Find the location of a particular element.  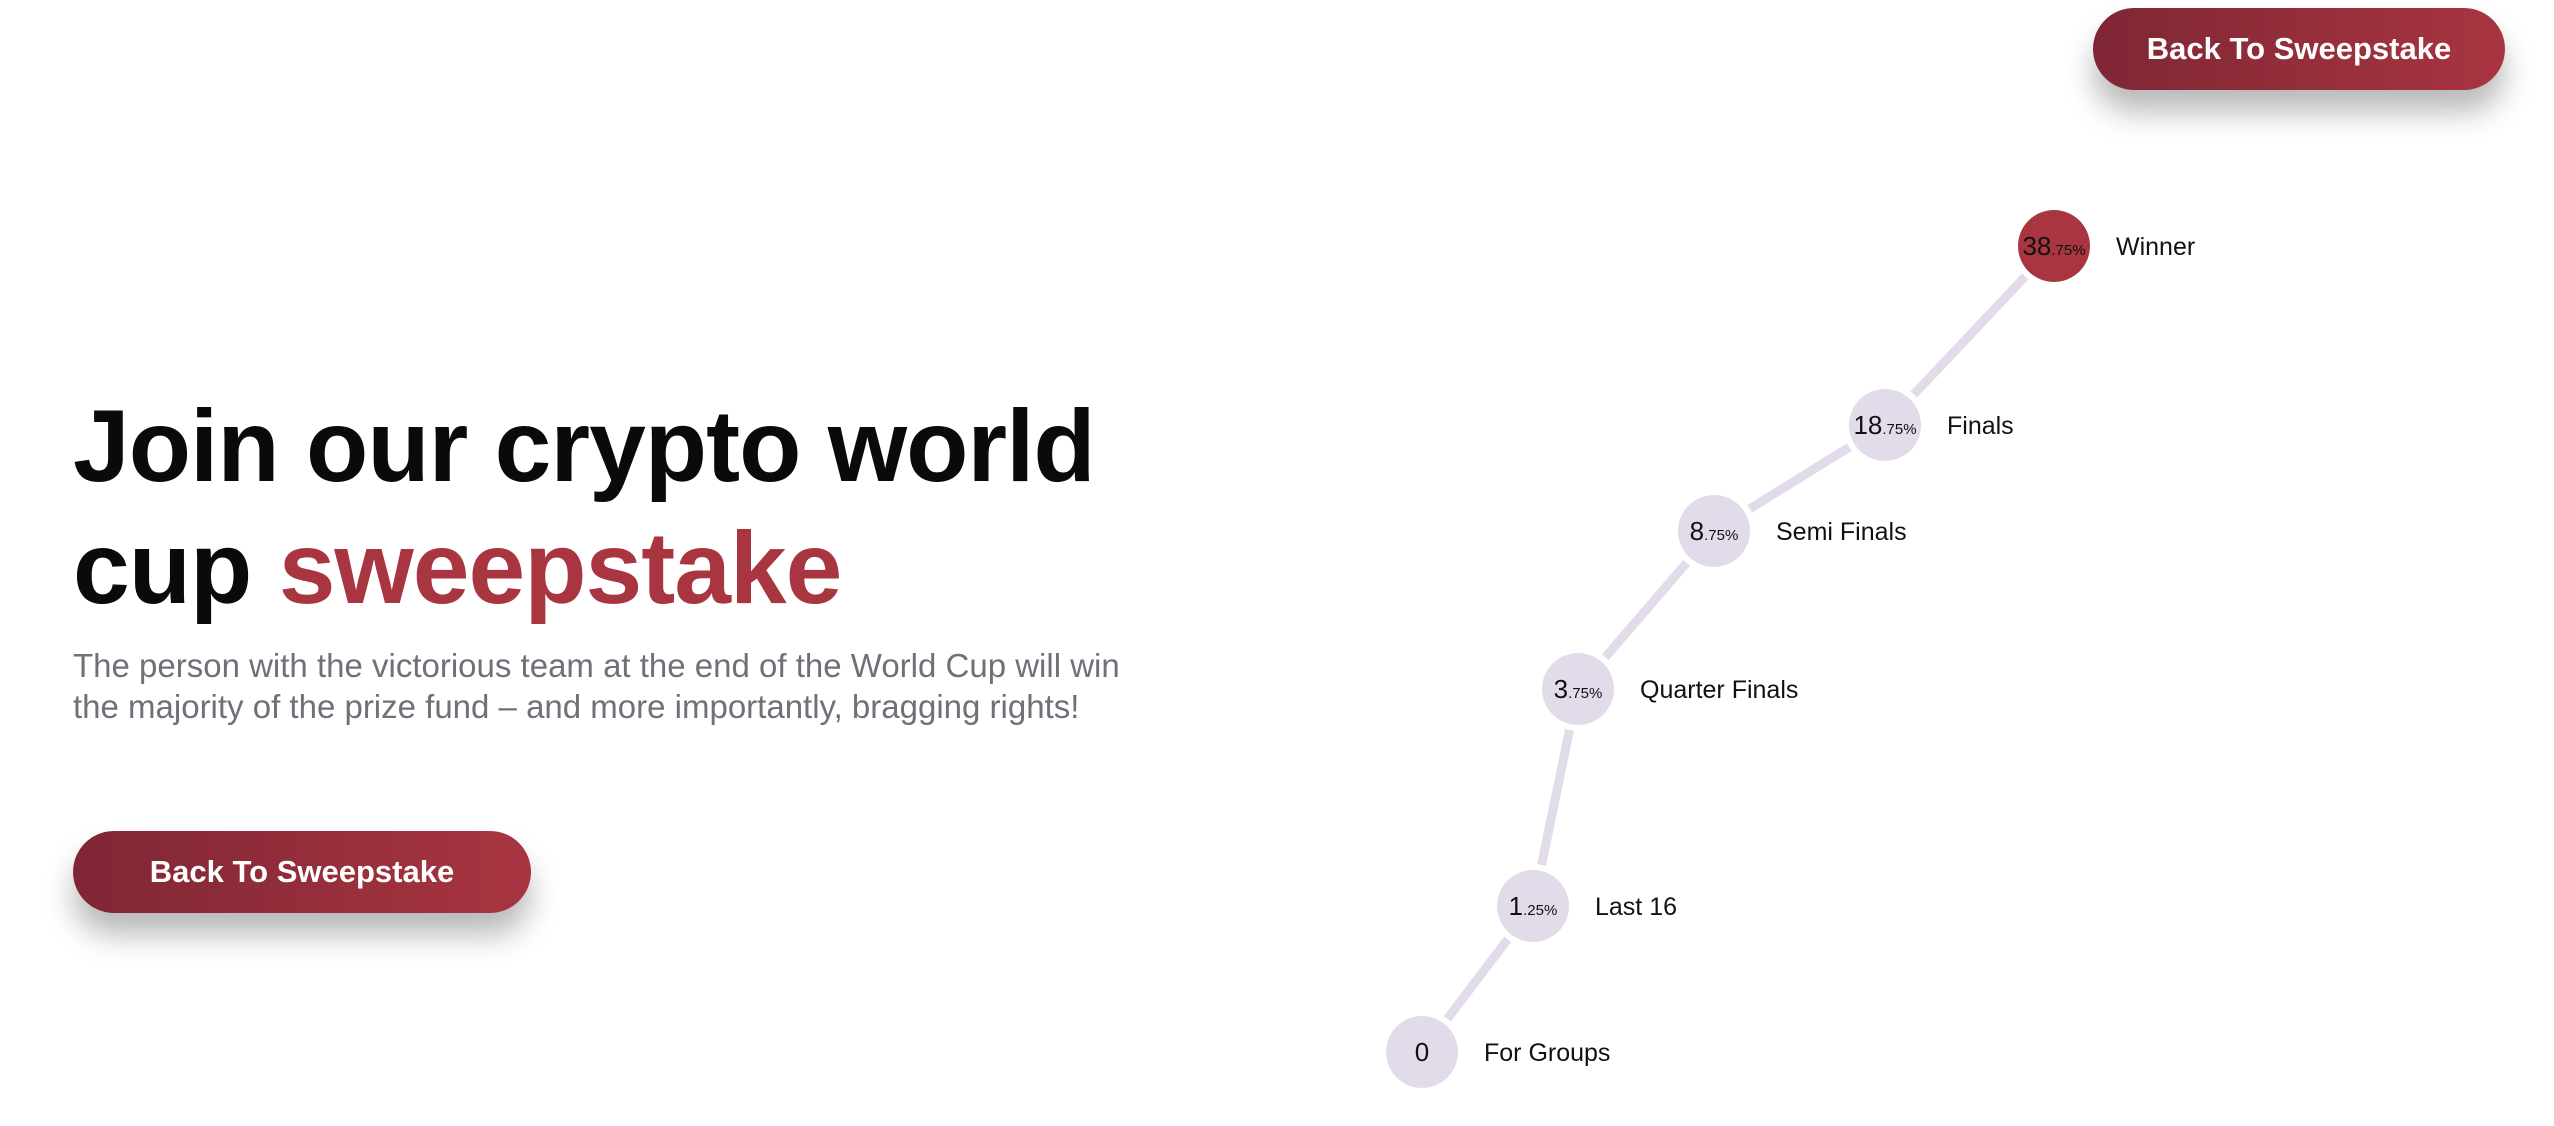

percentage-whole: 38 is located at coordinates (2036, 246).